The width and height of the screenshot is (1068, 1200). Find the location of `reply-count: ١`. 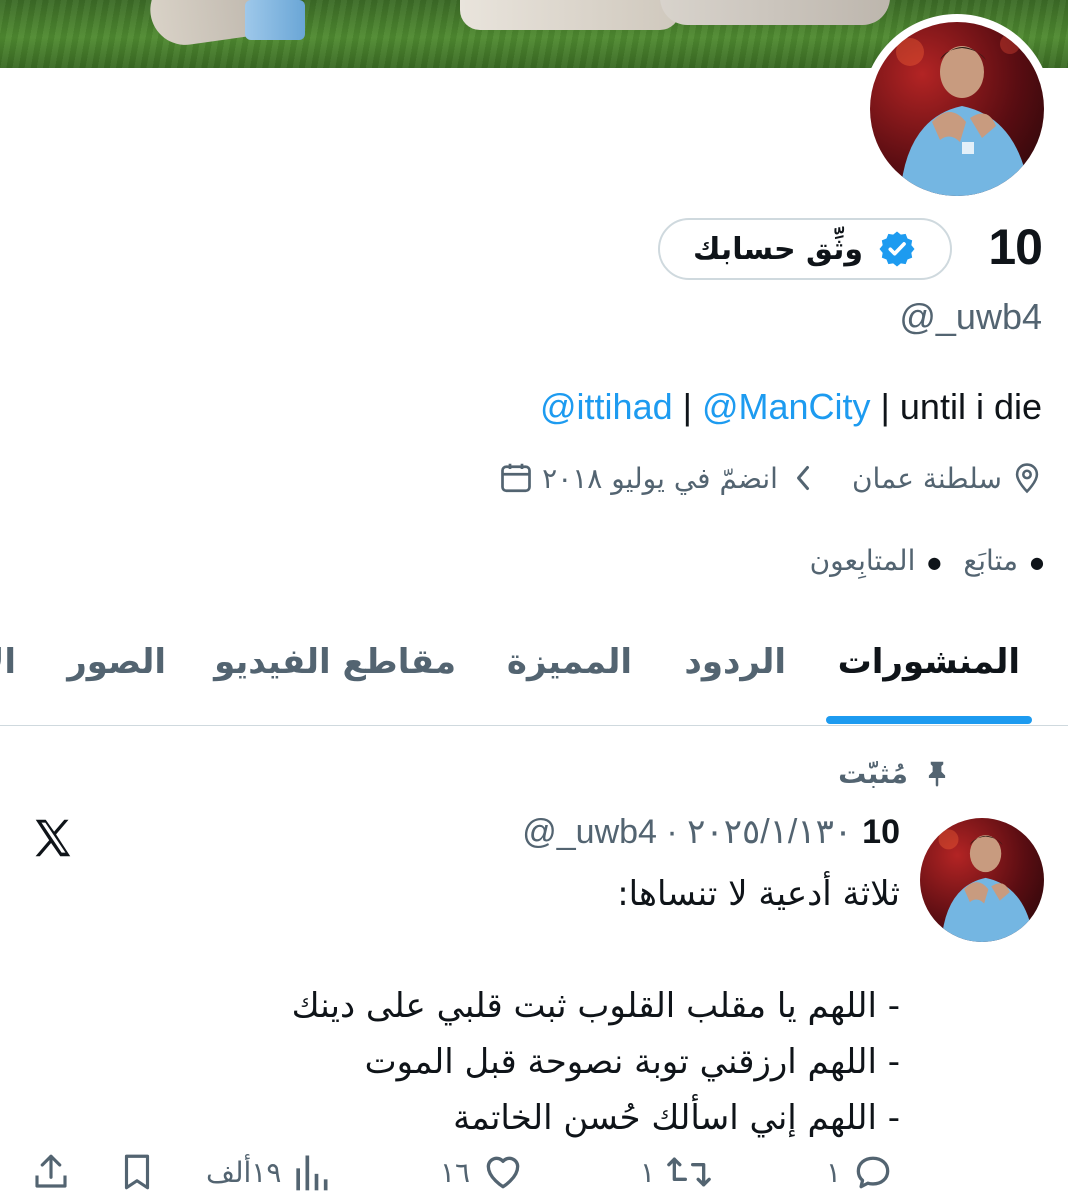

reply-count: ١ is located at coordinates (834, 1172).